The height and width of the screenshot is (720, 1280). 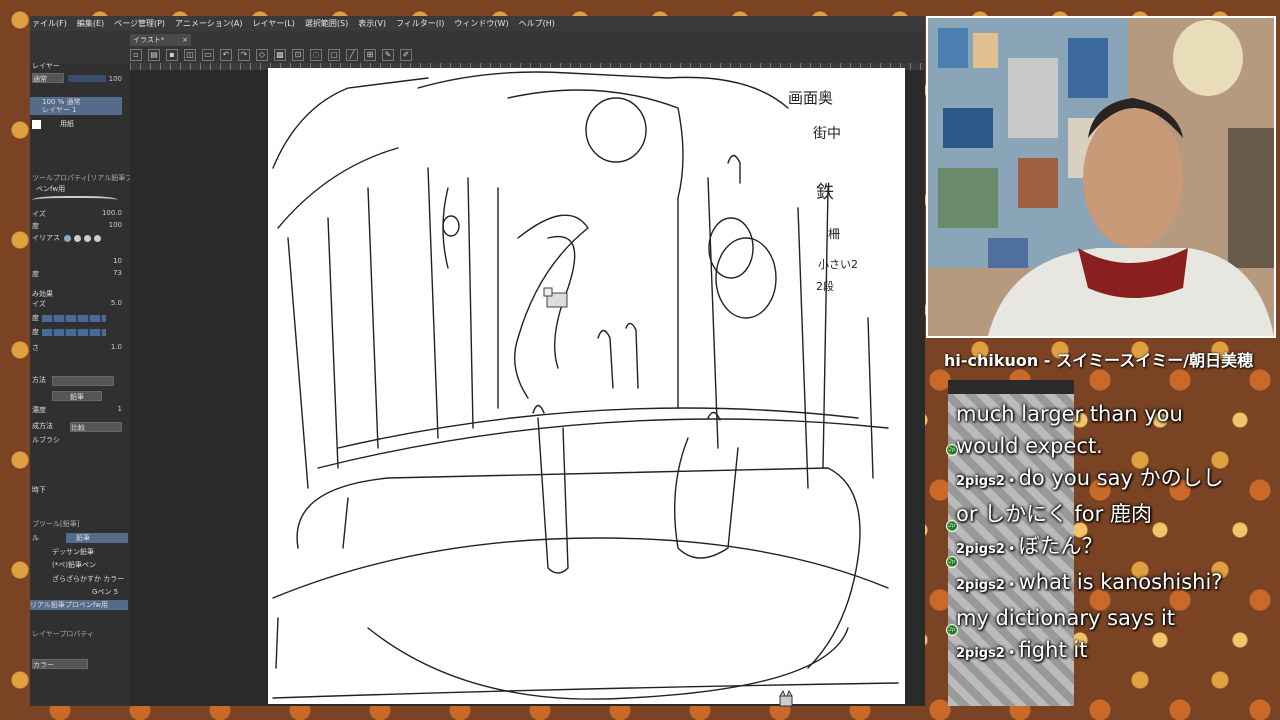 I want to click on blend-mode-value: 通常, so click(x=40, y=79).